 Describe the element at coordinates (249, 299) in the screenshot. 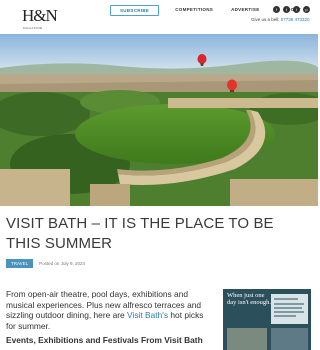

I see `advert-headline: When just one day isn't enough.` at that location.